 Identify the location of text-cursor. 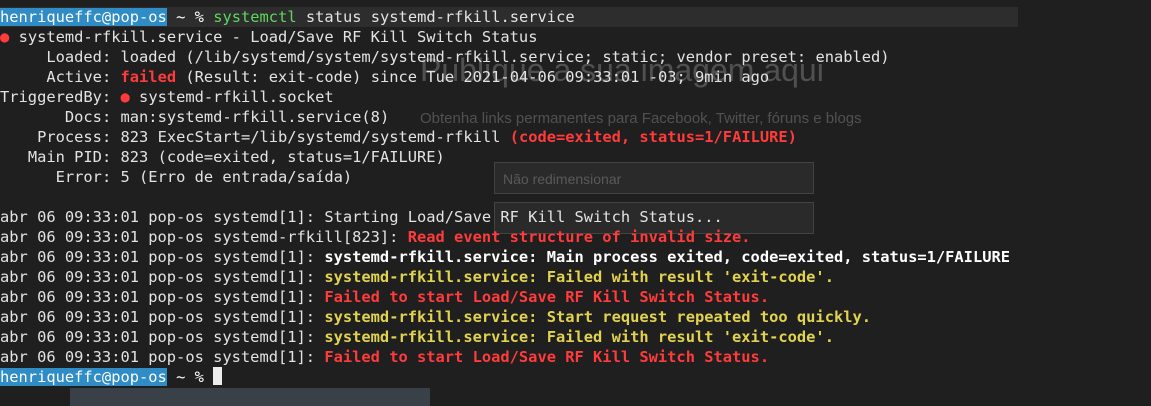
(218, 376).